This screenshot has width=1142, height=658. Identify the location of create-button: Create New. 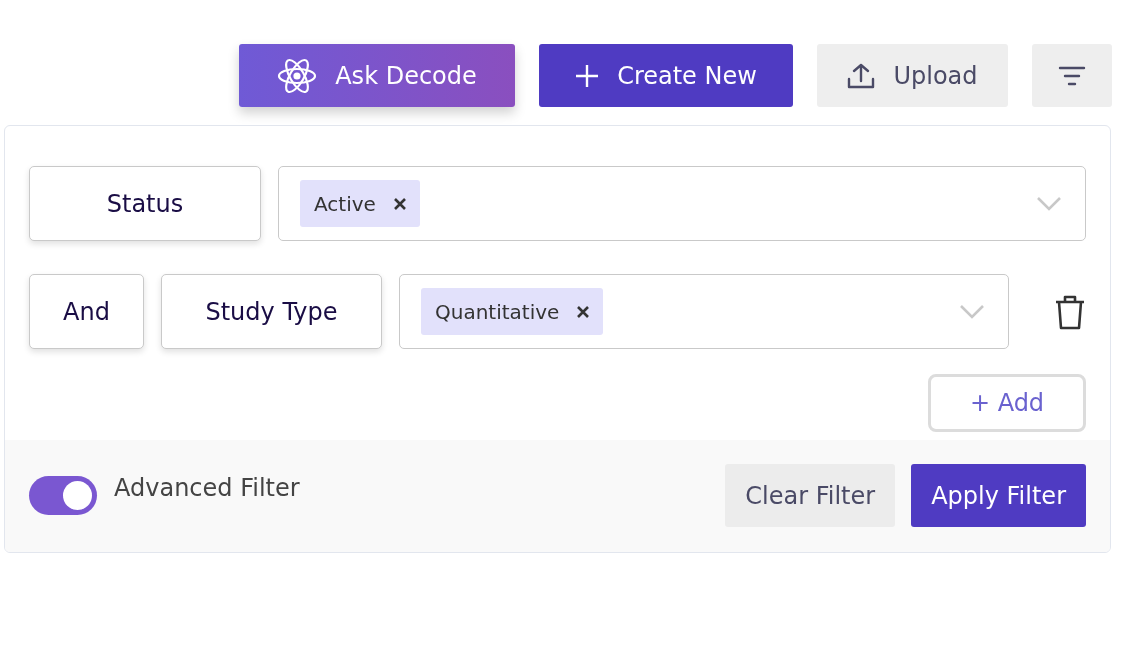
(666, 75).